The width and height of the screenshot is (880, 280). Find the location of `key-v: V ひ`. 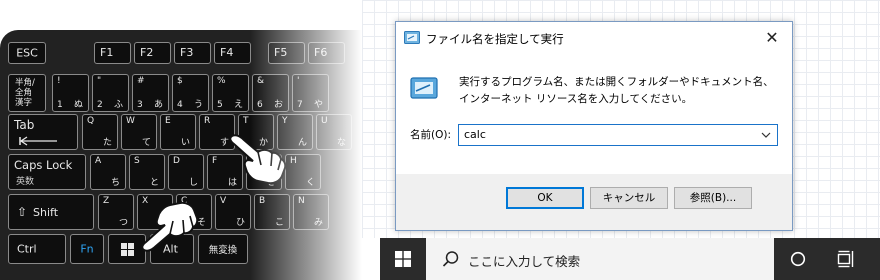

key-v: V ひ is located at coordinates (233, 212).